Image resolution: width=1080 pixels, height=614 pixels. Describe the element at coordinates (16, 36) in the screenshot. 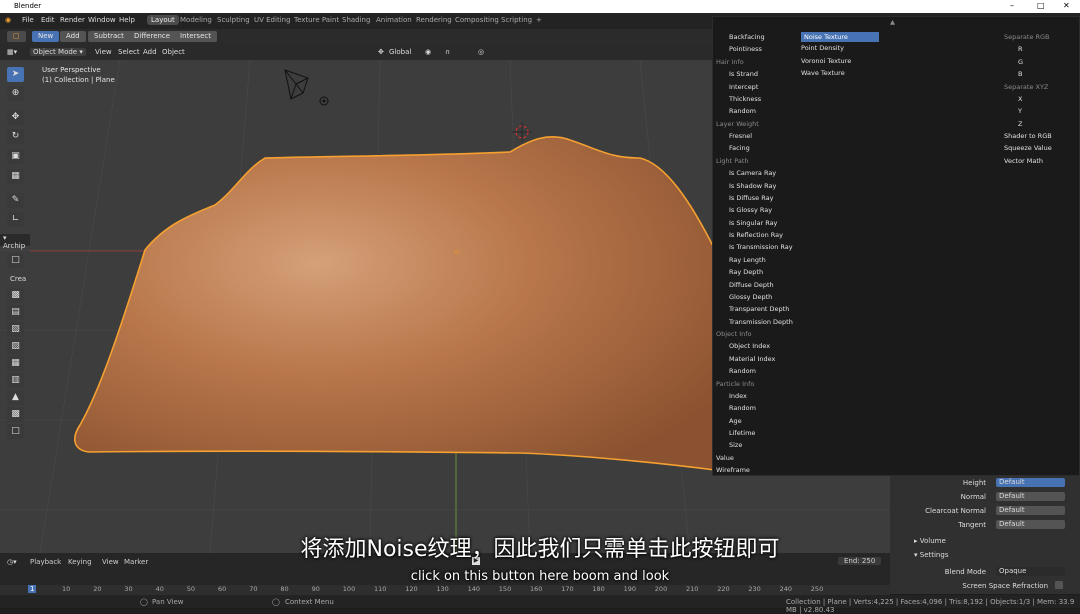

I see `select-box-icon: □` at that location.